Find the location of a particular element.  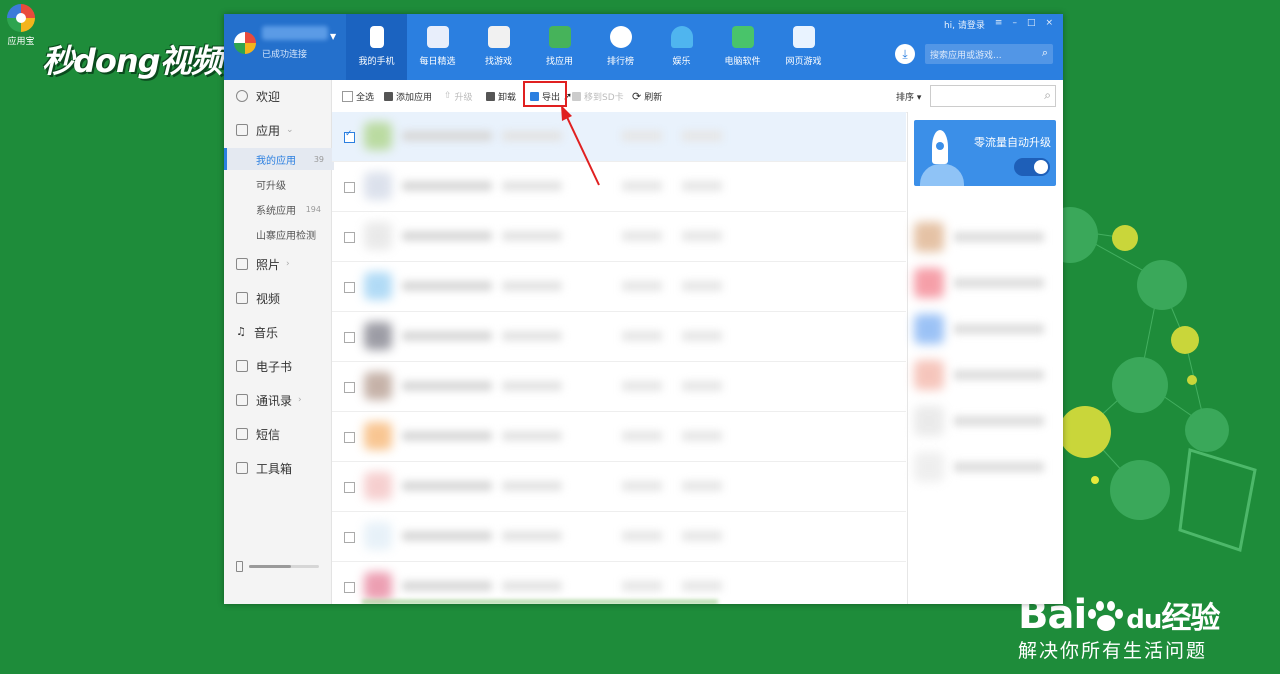

sidebar-sub-fake-app-check: 山寨应用检测 is located at coordinates (277, 234).